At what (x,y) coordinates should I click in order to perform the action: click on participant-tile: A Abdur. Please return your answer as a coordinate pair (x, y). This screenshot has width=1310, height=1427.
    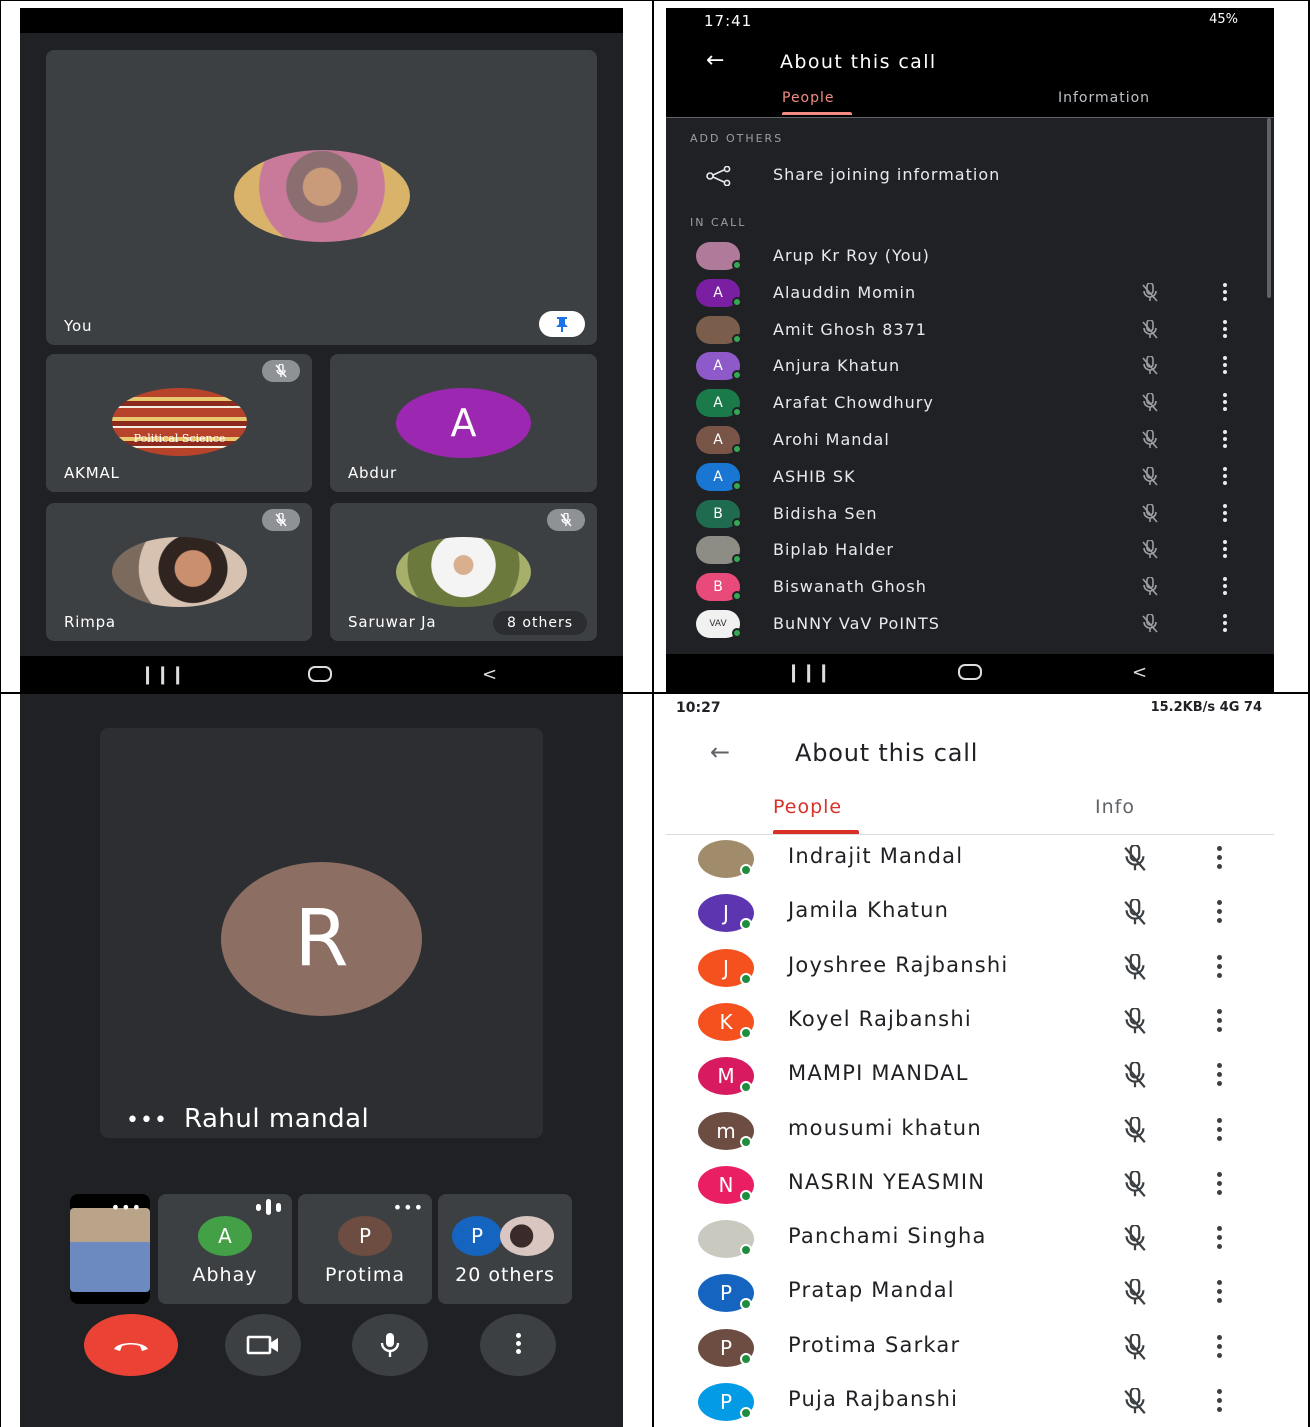
    Looking at the image, I should click on (463, 423).